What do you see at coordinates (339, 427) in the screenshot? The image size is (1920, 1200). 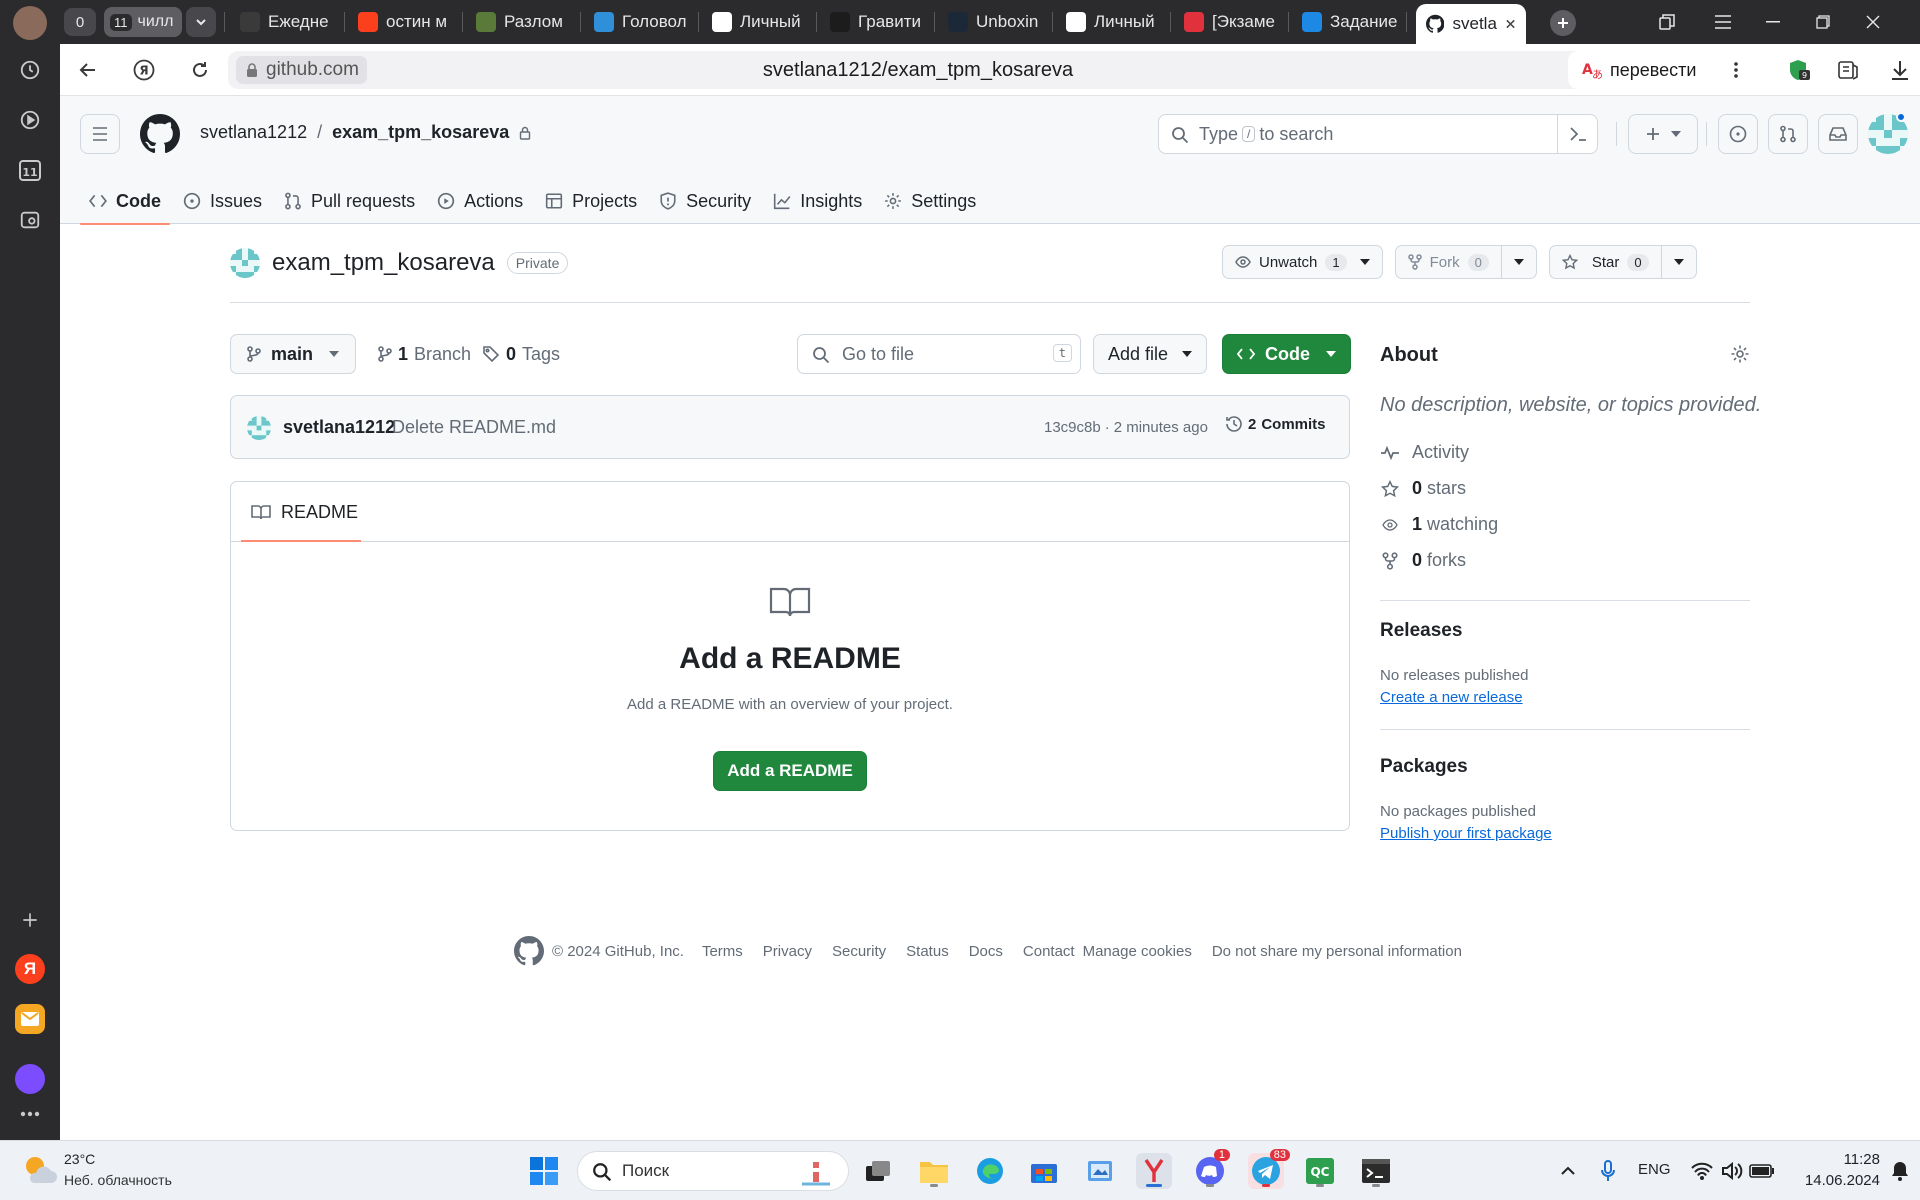 I see `commit-author: svetlana1212` at bounding box center [339, 427].